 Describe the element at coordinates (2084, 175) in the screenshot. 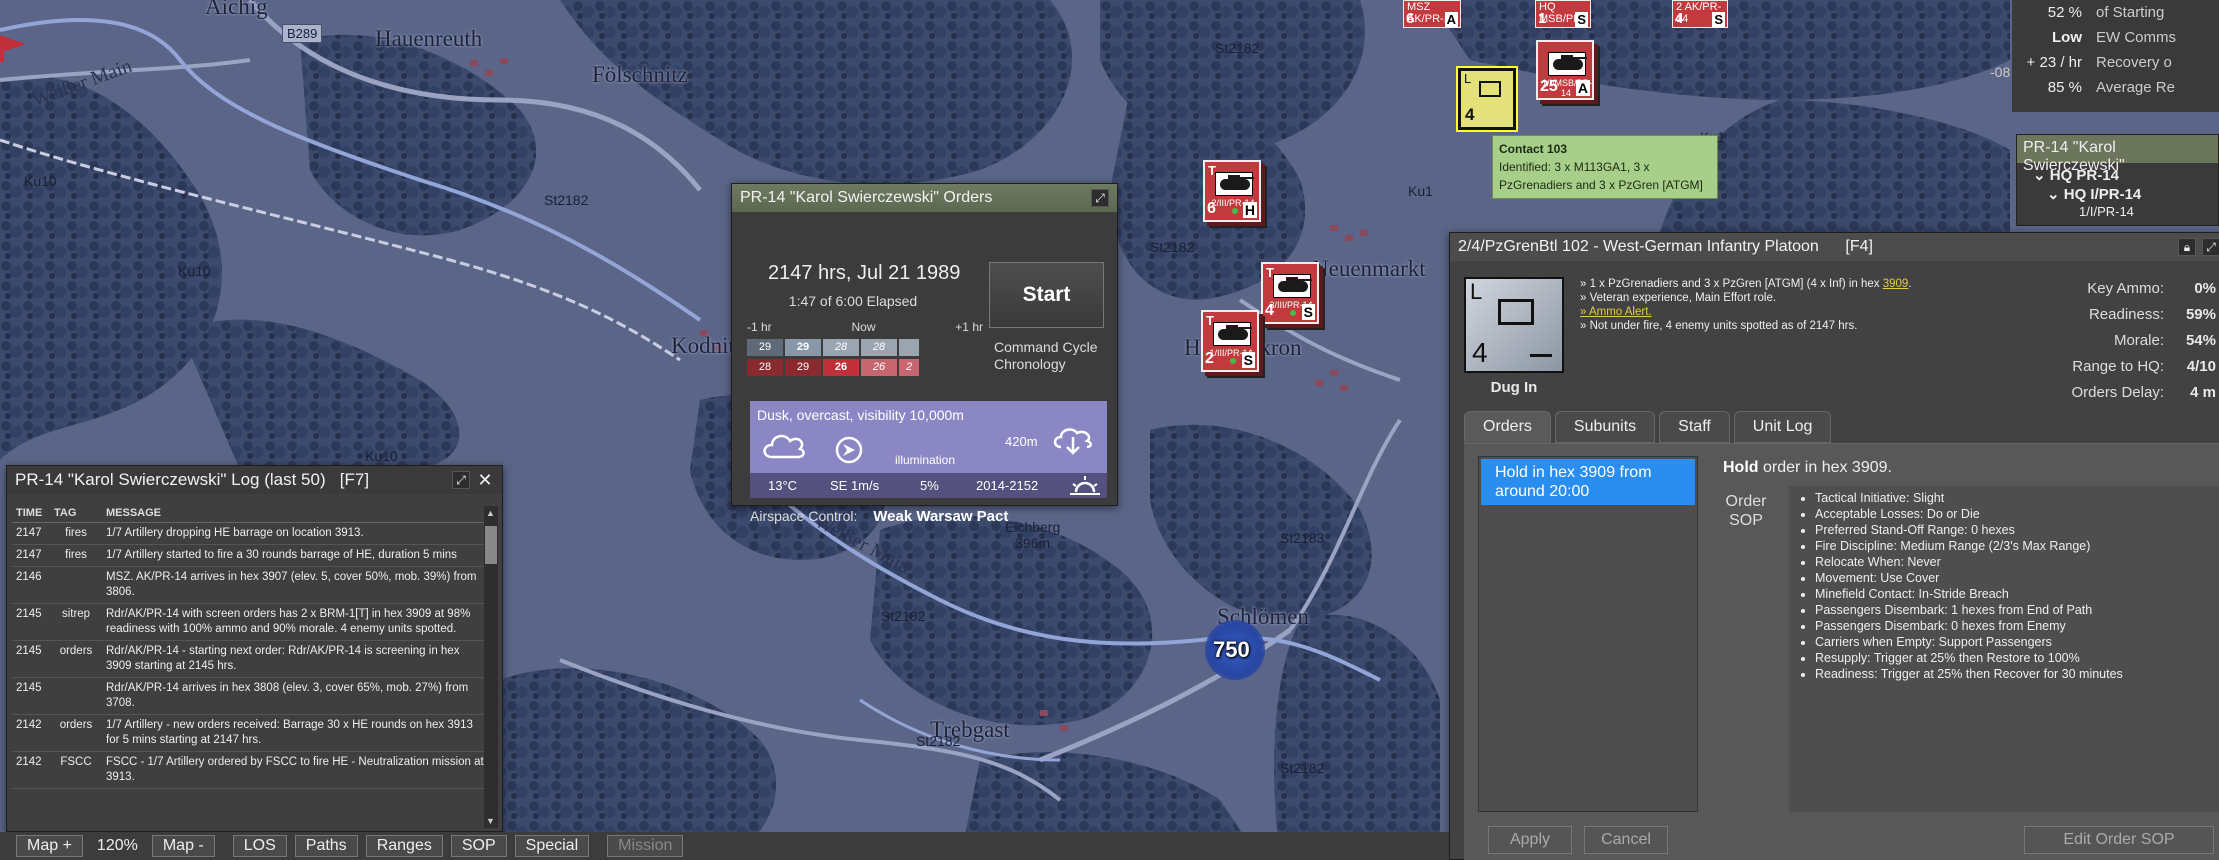

I see `oob-item-label: HQ PR-14` at that location.